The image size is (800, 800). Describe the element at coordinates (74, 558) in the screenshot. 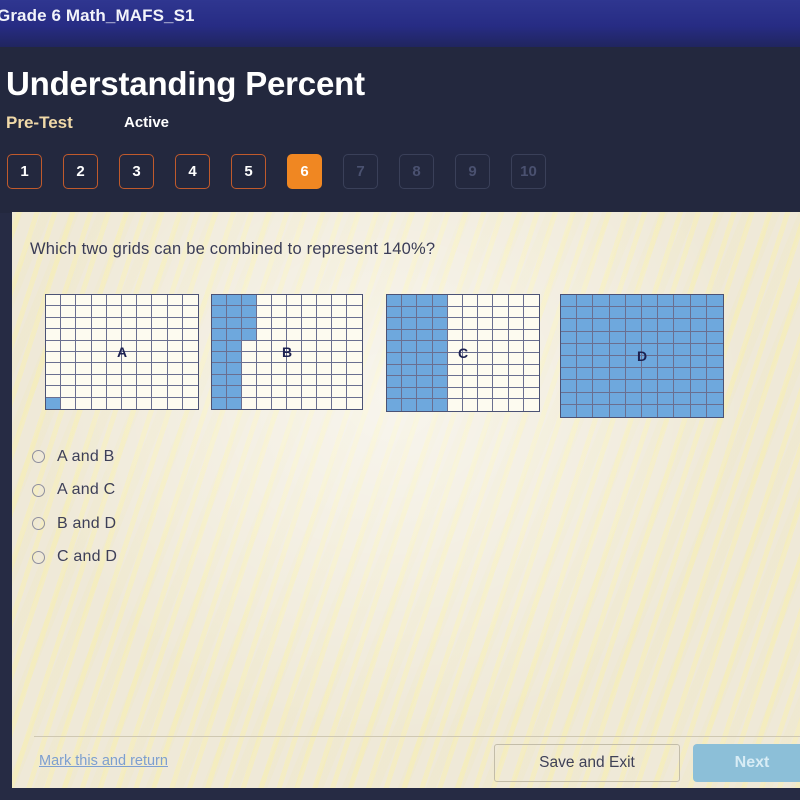

I see `answer-option-4: C and D` at that location.